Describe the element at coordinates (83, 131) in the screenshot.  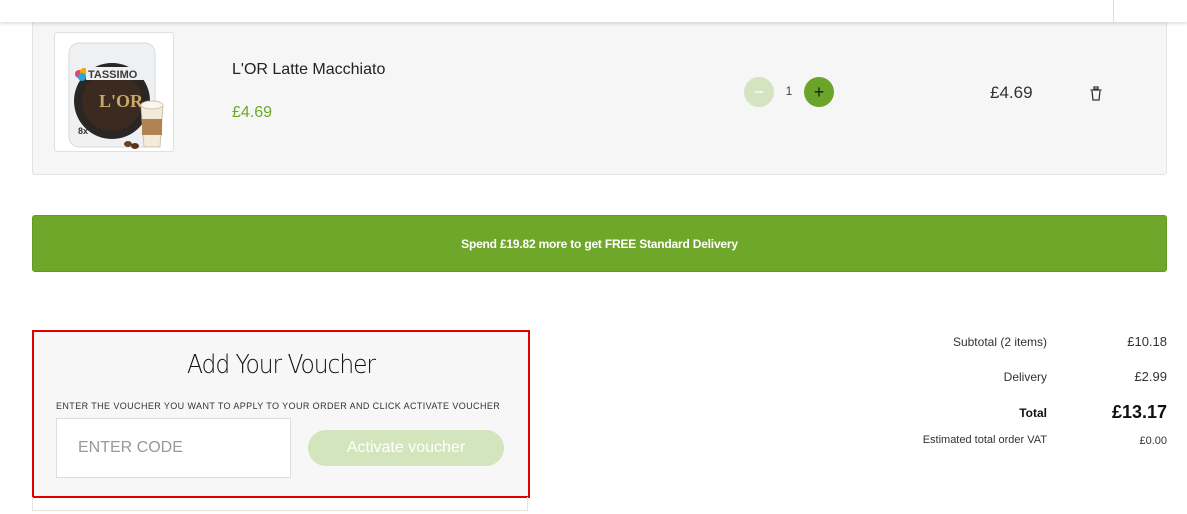
I see `svg-text: 8x` at that location.